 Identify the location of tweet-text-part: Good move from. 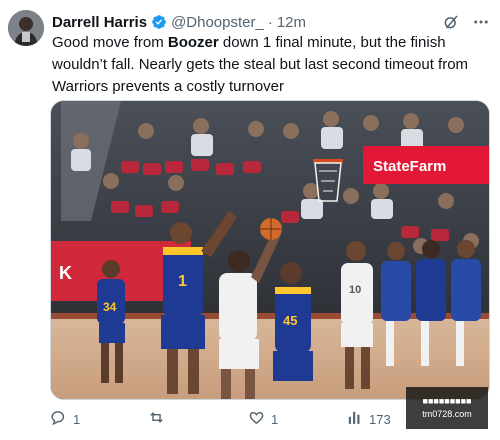
(110, 42).